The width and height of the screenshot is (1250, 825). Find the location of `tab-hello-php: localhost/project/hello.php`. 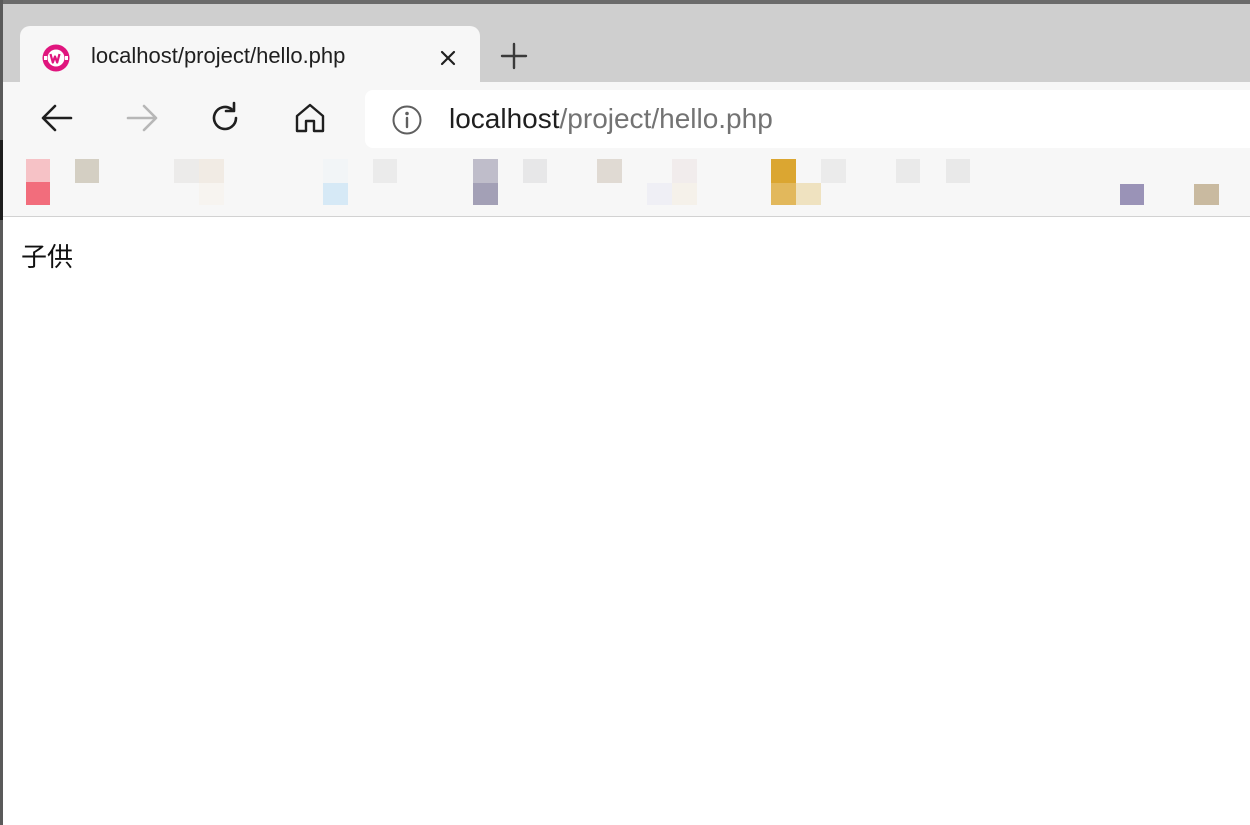

tab-hello-php: localhost/project/hello.php is located at coordinates (250, 56).